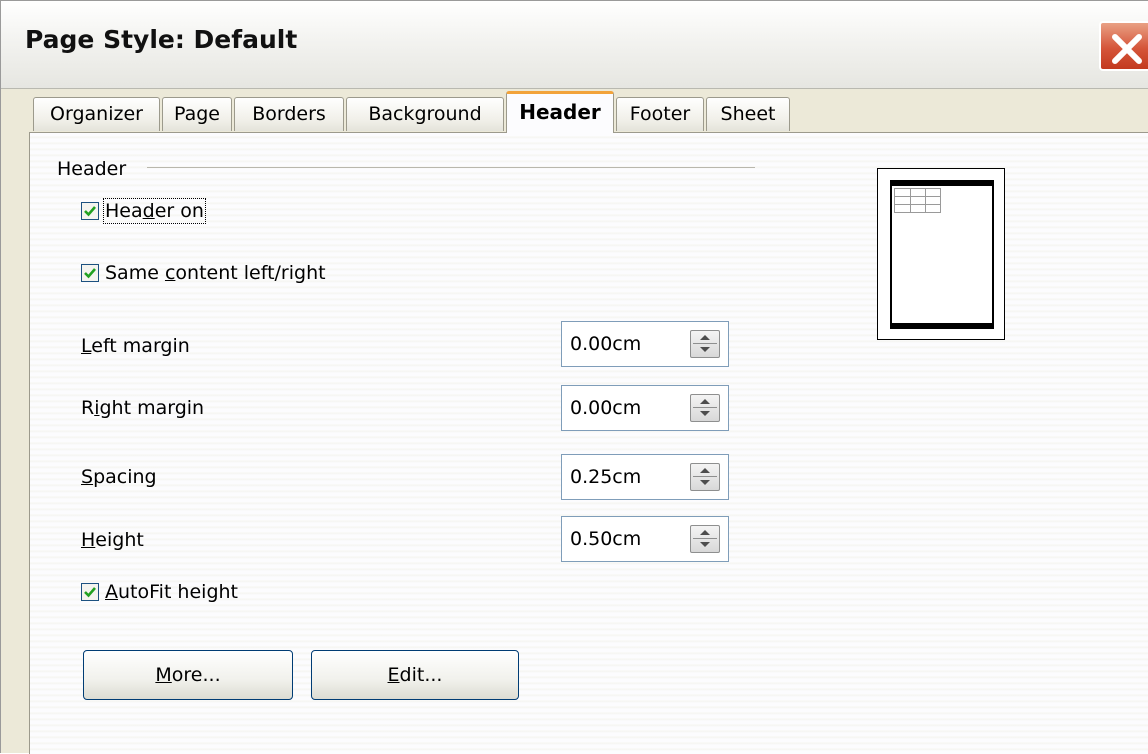 The height and width of the screenshot is (754, 1148). I want to click on right-margin-spinner: 0.00cm, so click(645, 408).